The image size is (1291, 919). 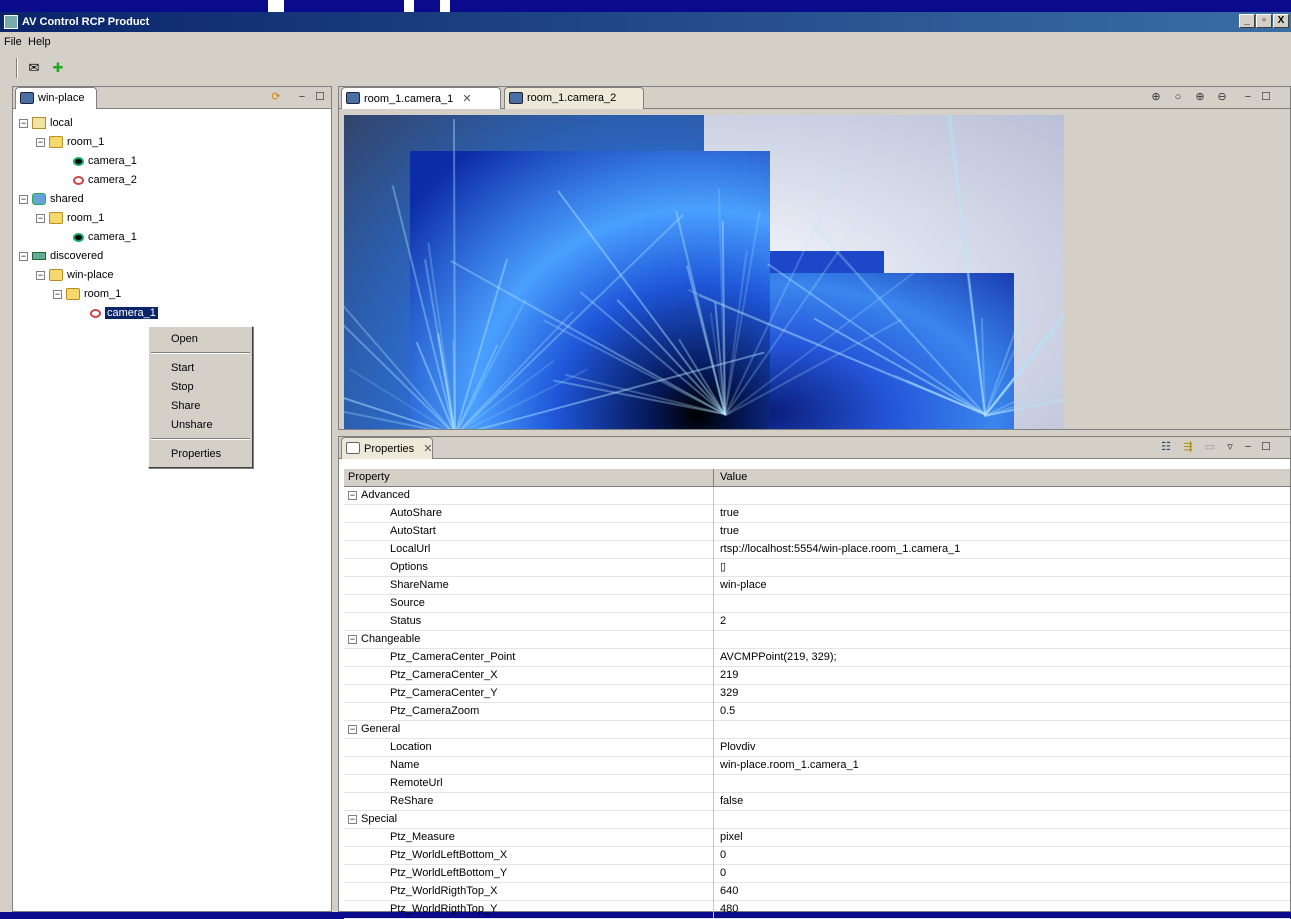 What do you see at coordinates (387, 448) in the screenshot?
I see `tab-properties: Properties ✕` at bounding box center [387, 448].